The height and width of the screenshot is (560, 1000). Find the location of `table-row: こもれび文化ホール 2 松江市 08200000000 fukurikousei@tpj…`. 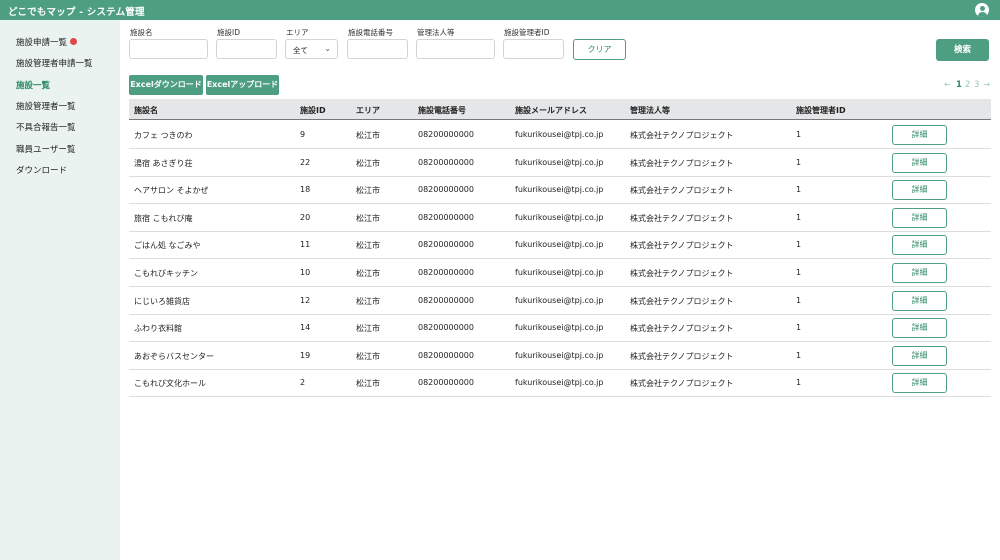

table-row: こもれび文化ホール 2 松江市 08200000000 fukurikousei@tpj… is located at coordinates (560, 383).